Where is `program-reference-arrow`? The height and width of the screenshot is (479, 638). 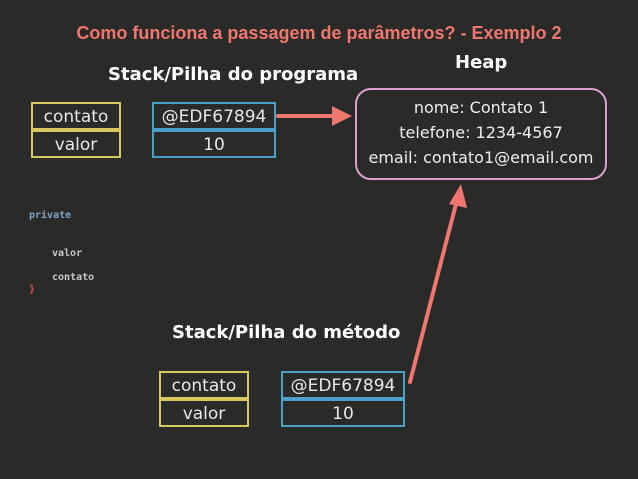 program-reference-arrow is located at coordinates (314, 116).